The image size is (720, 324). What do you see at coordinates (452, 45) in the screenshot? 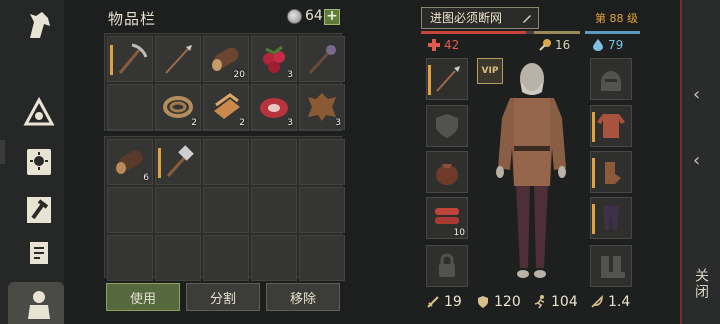
I see `health-value: 42` at bounding box center [452, 45].